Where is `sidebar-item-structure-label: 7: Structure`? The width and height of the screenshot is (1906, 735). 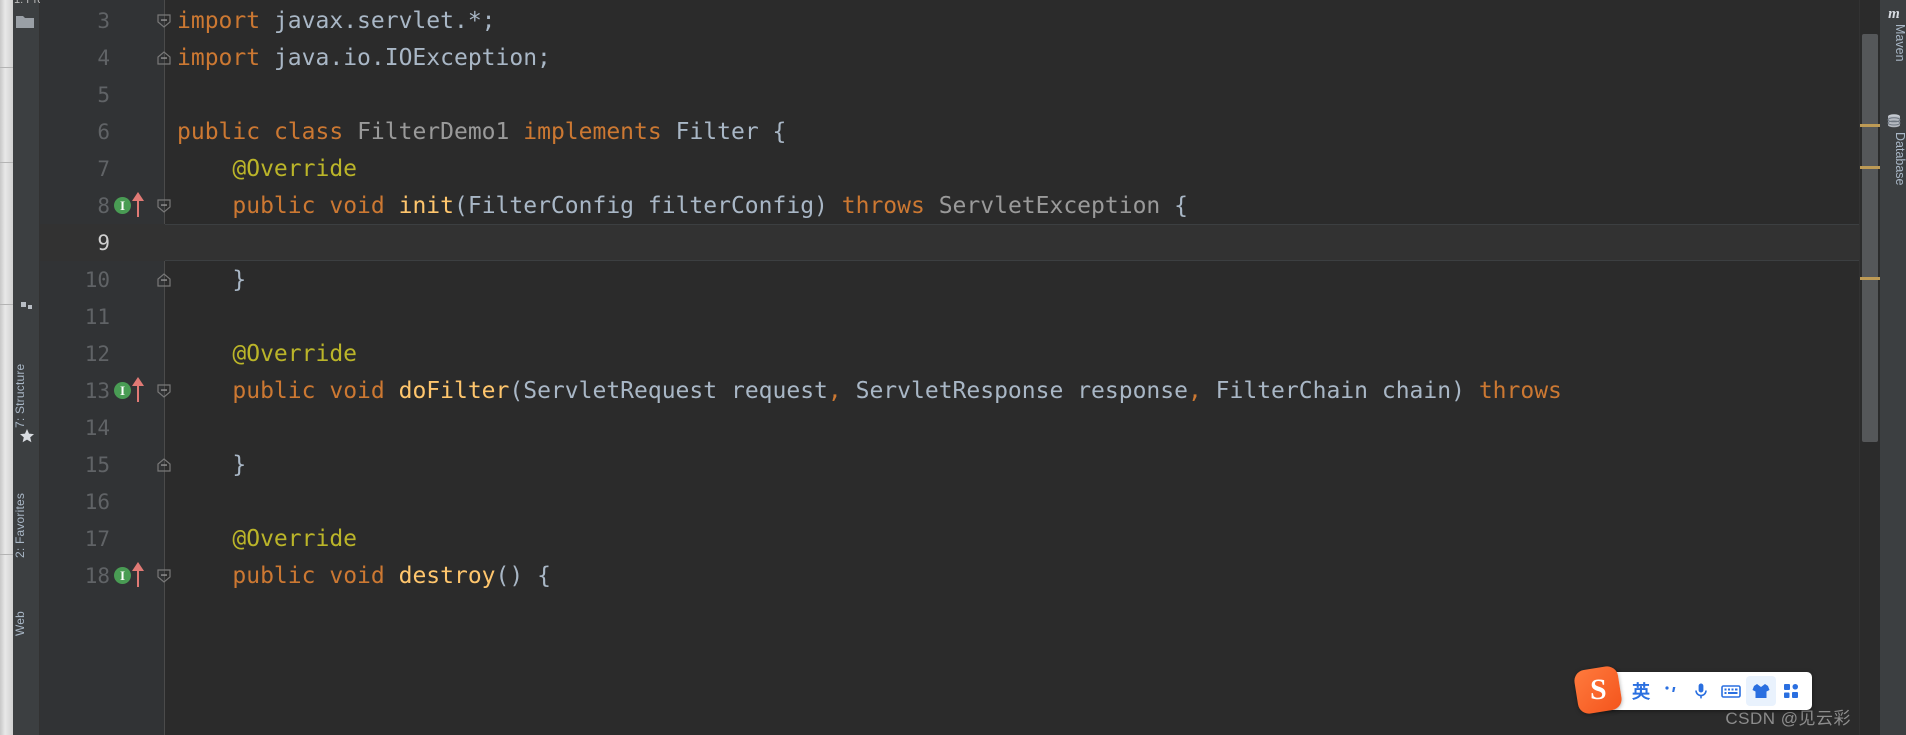 sidebar-item-structure-label: 7: Structure is located at coordinates (20, 395).